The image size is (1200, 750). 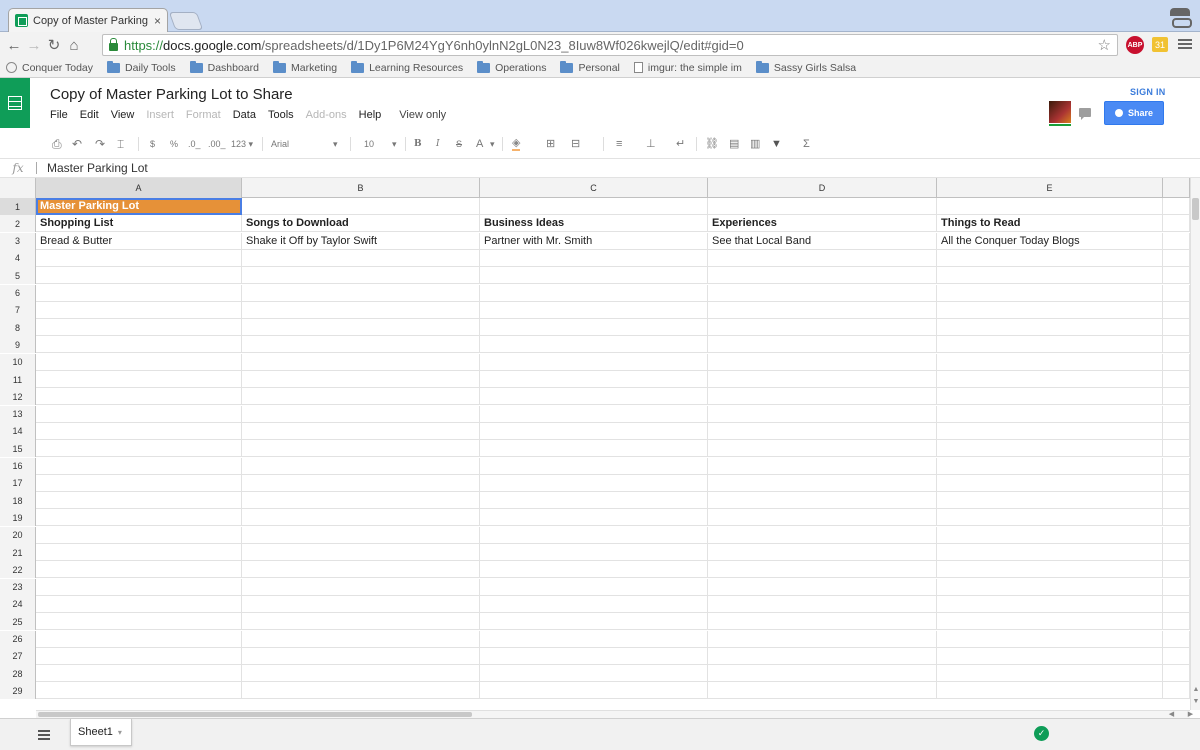 I want to click on cell-e2: Things to Read, so click(x=1050, y=224).